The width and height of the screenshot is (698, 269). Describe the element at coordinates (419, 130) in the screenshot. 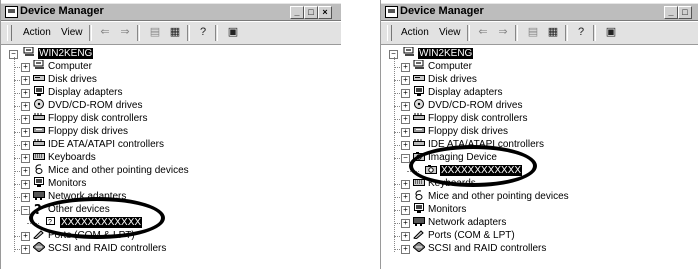

I see `floppy-icon` at that location.